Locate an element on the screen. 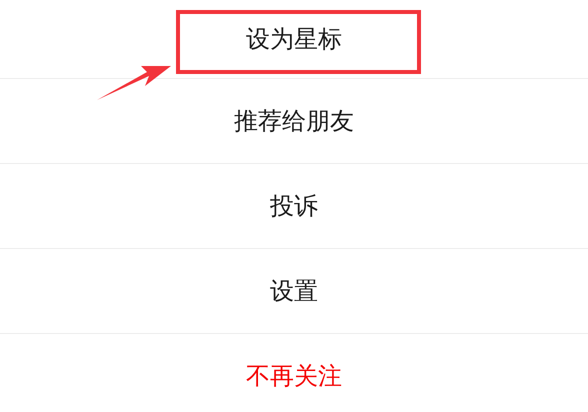  menu-item: 设置 is located at coordinates (294, 291).